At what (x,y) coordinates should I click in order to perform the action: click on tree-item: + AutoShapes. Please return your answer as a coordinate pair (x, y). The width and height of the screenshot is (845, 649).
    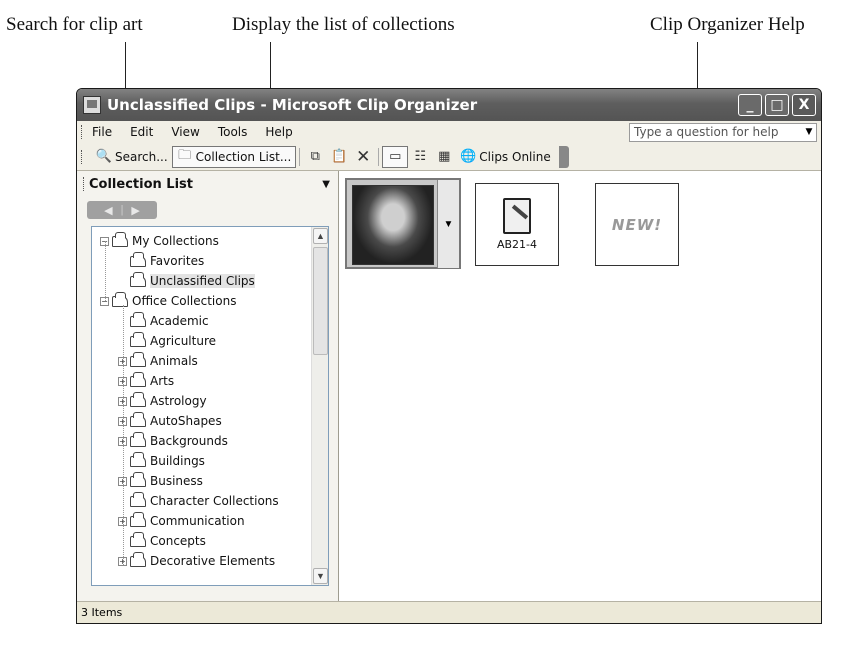
    Looking at the image, I should click on (170, 421).